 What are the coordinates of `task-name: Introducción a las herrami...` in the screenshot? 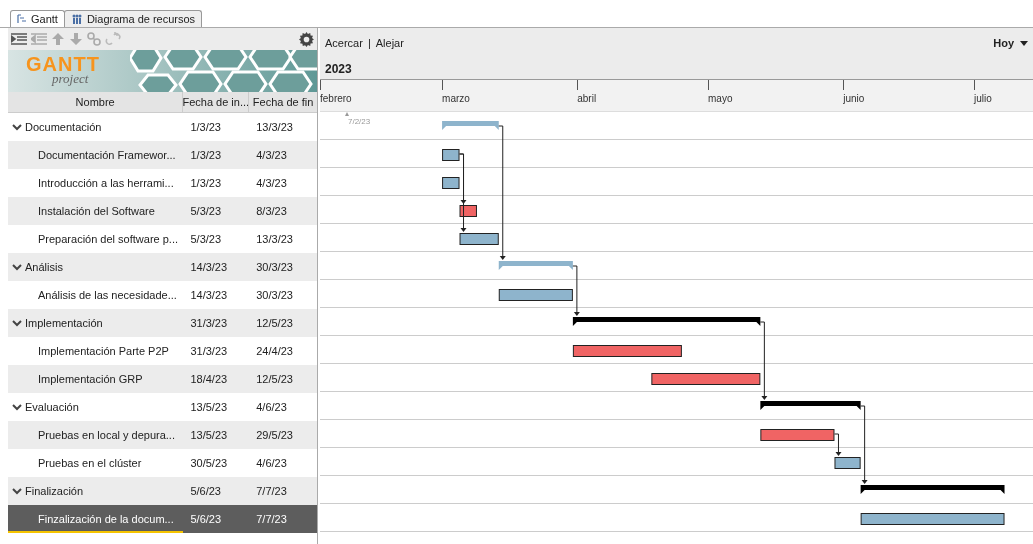 It's located at (106, 183).